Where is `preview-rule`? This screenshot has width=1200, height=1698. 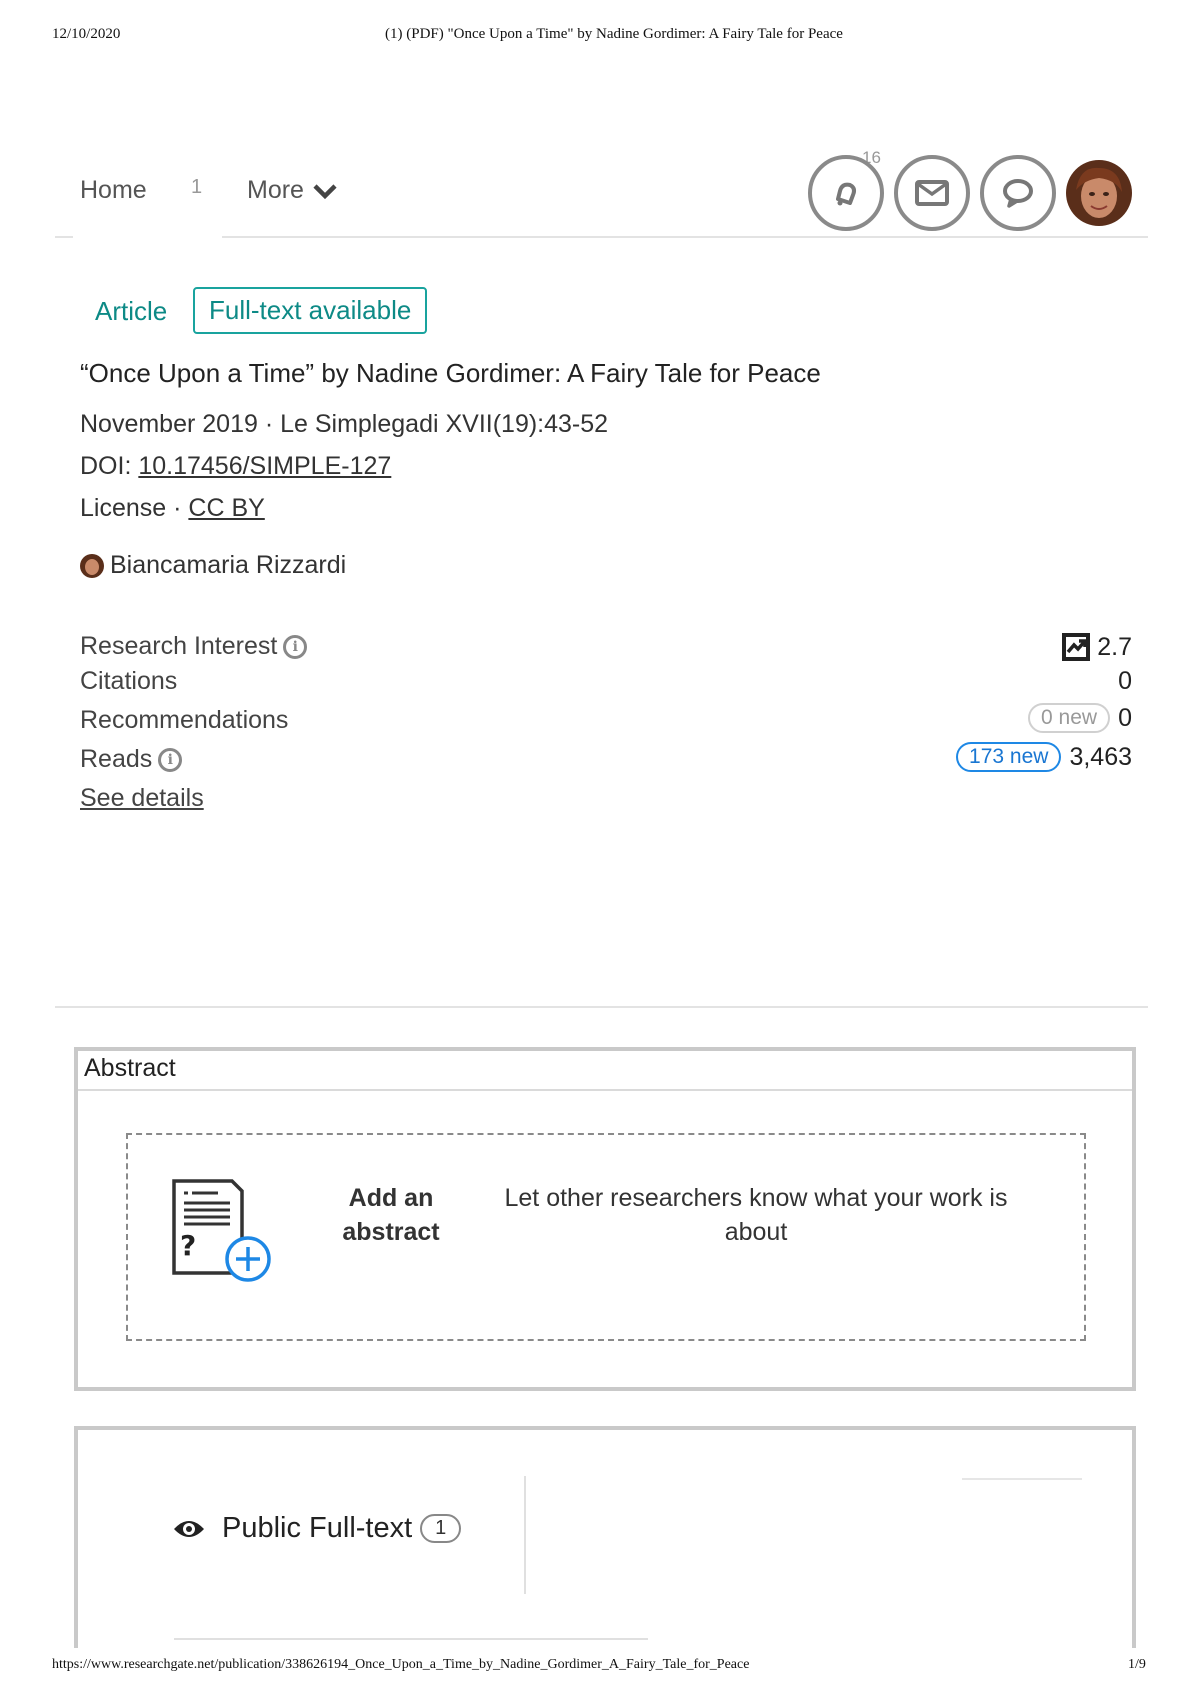
preview-rule is located at coordinates (411, 1639).